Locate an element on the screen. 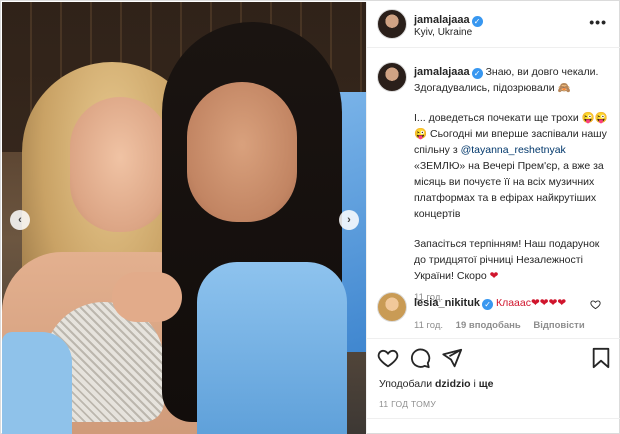 The image size is (620, 434). comment-icon is located at coordinates (421, 358).